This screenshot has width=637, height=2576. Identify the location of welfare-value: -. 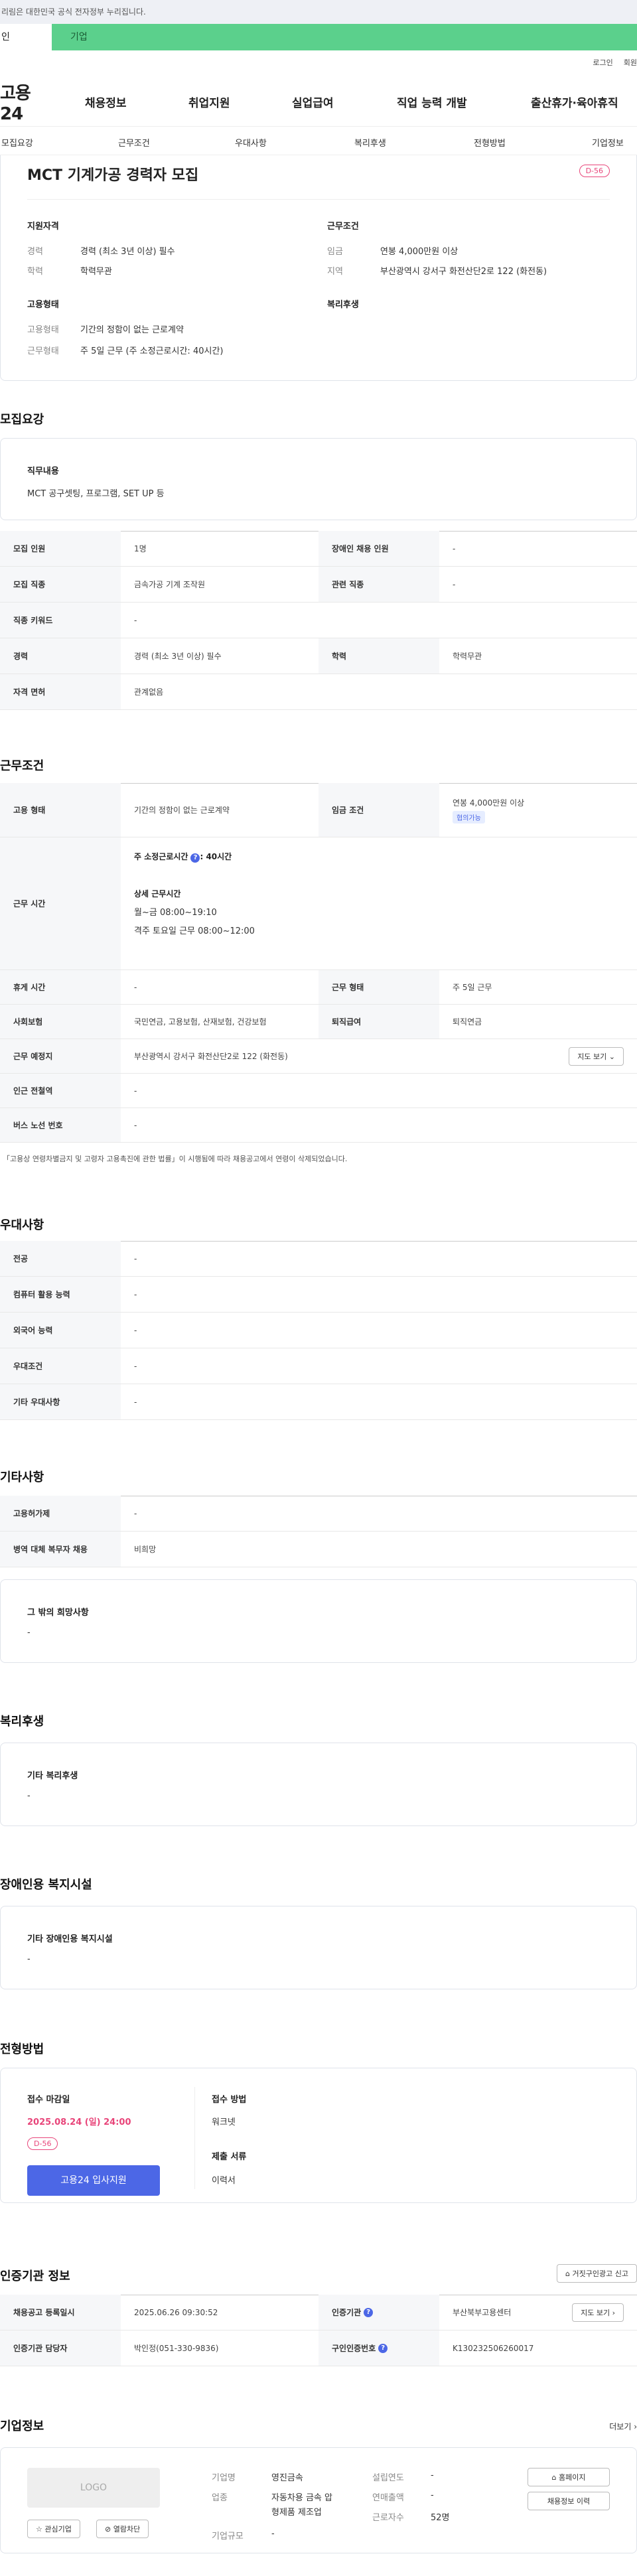
(29, 1796).